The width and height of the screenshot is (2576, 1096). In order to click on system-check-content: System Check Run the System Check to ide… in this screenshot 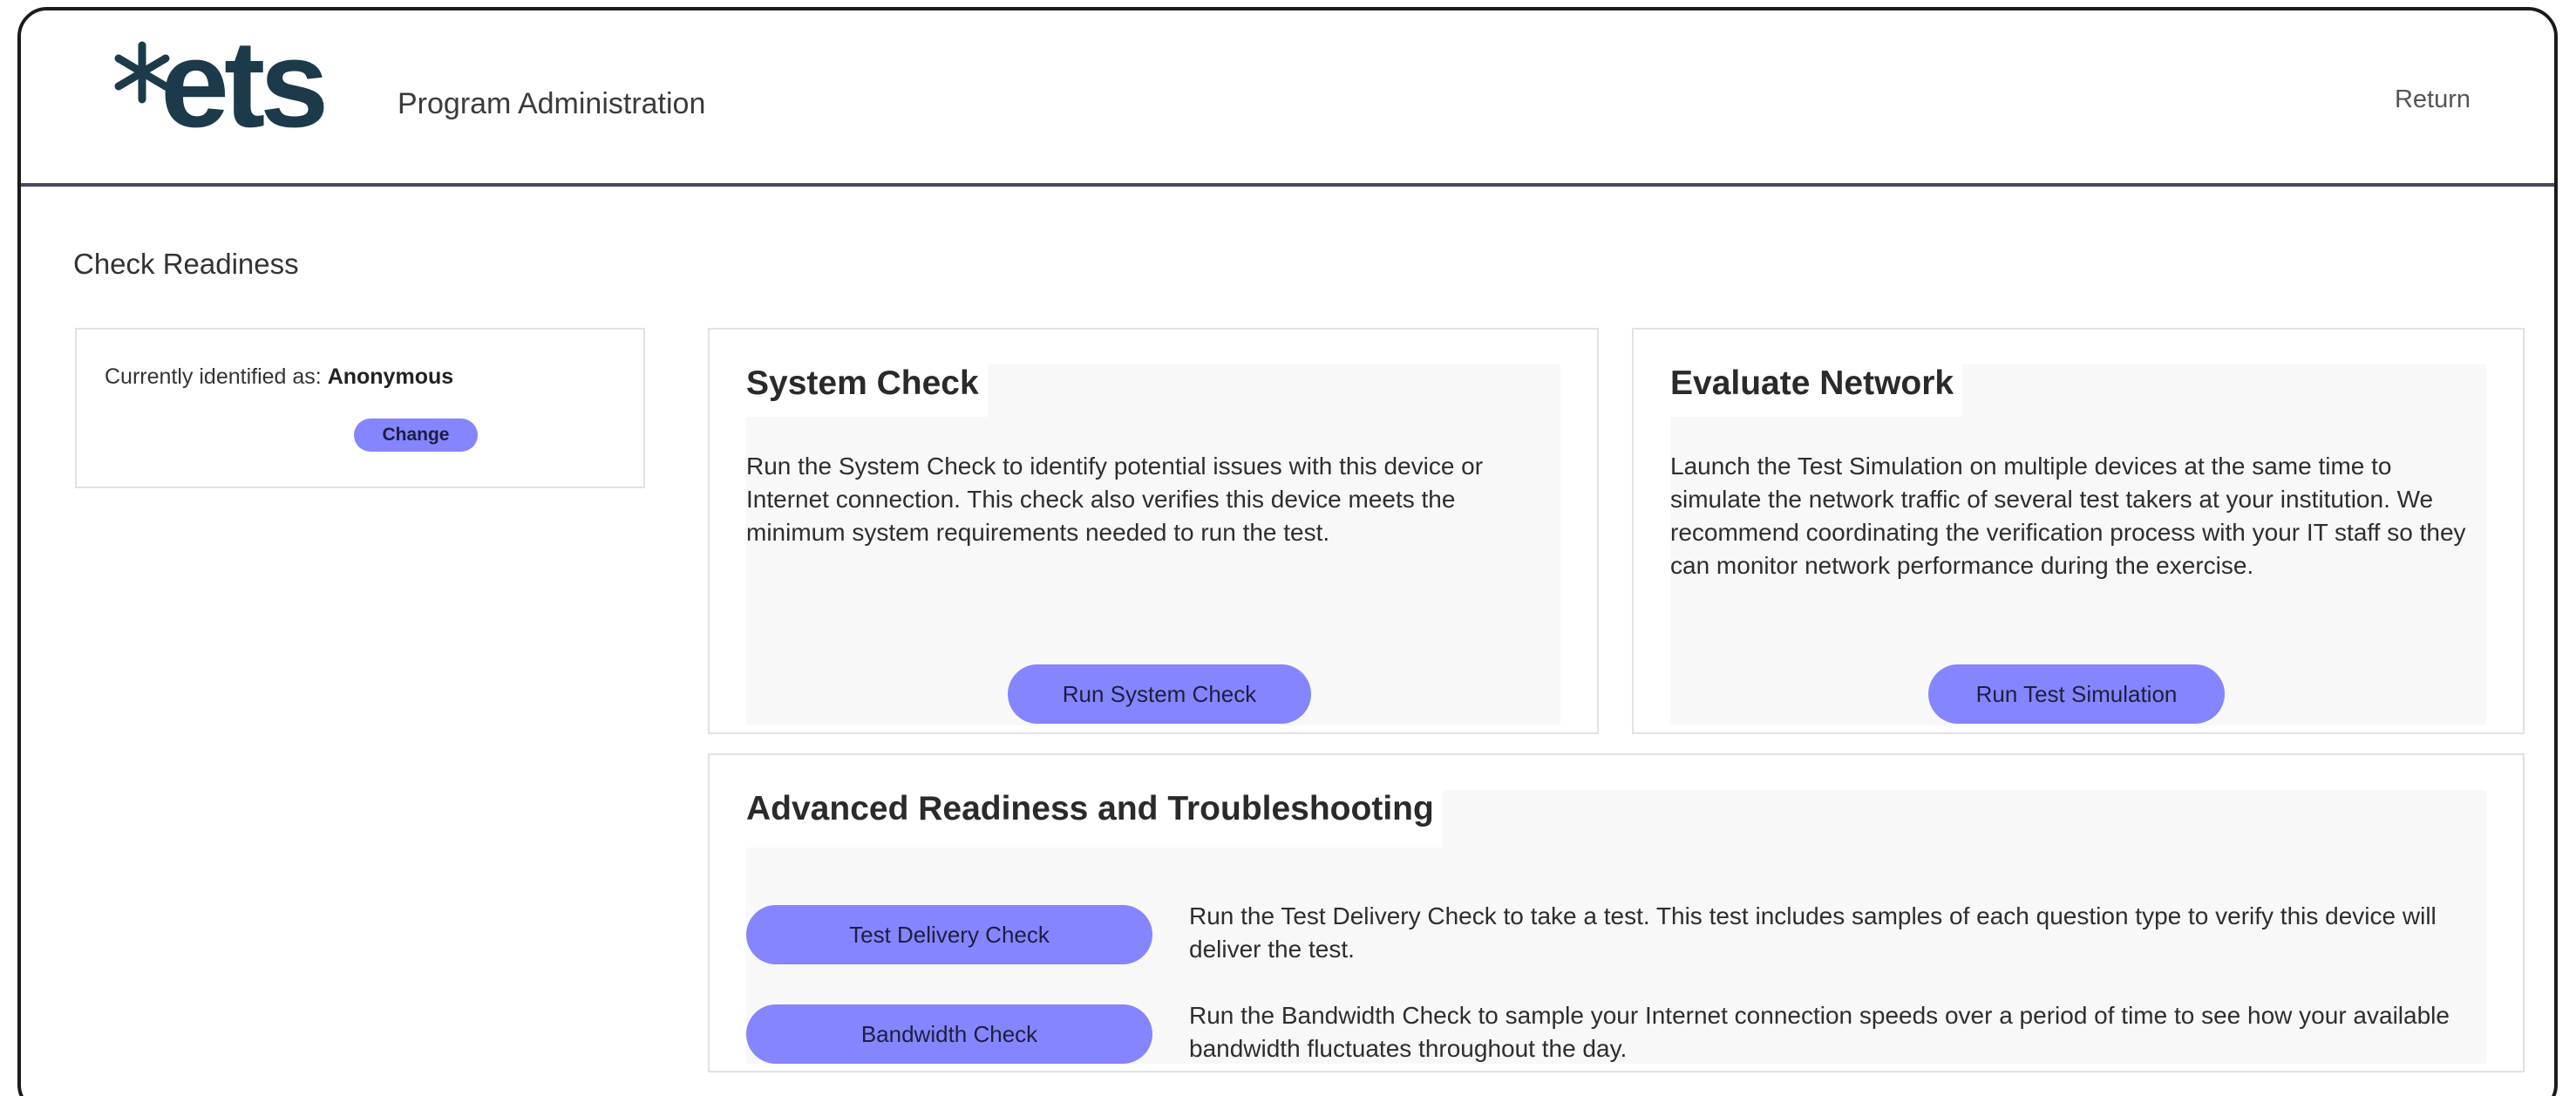, I will do `click(1153, 545)`.